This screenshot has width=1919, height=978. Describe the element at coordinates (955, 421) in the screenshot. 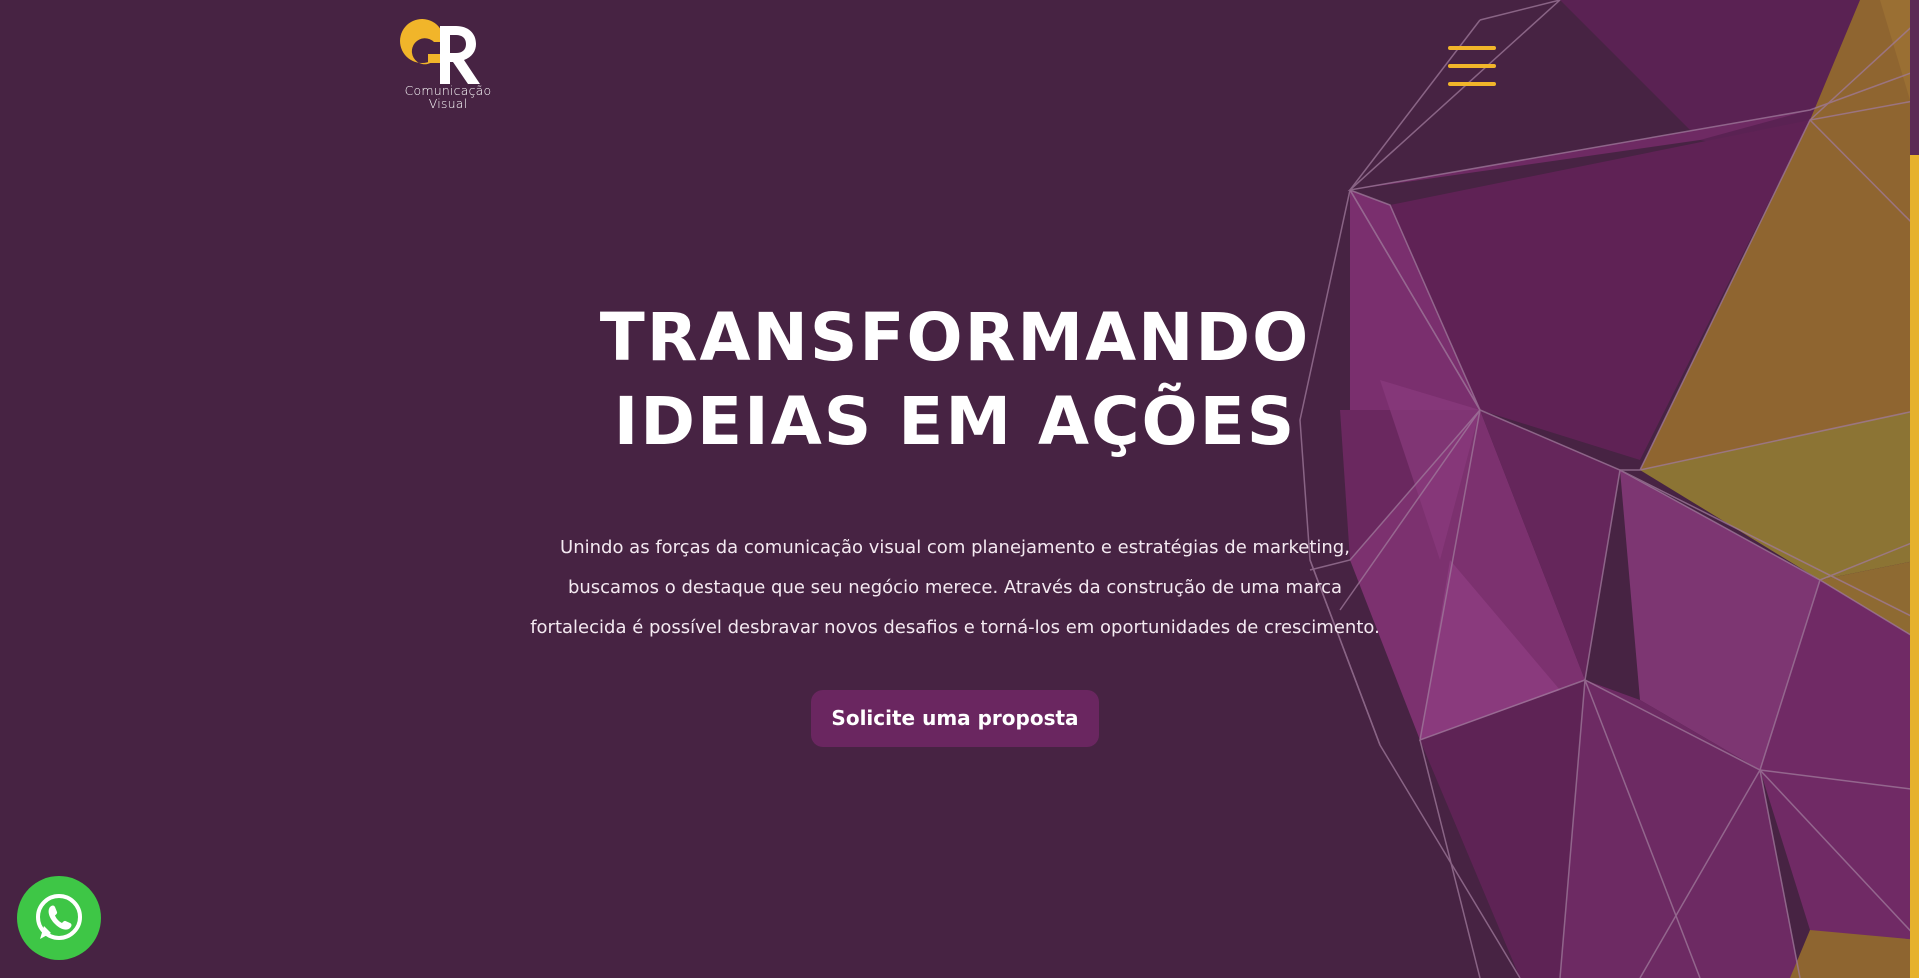

I see `hero-title-line2: IDEIAS EM AÇÕES` at that location.